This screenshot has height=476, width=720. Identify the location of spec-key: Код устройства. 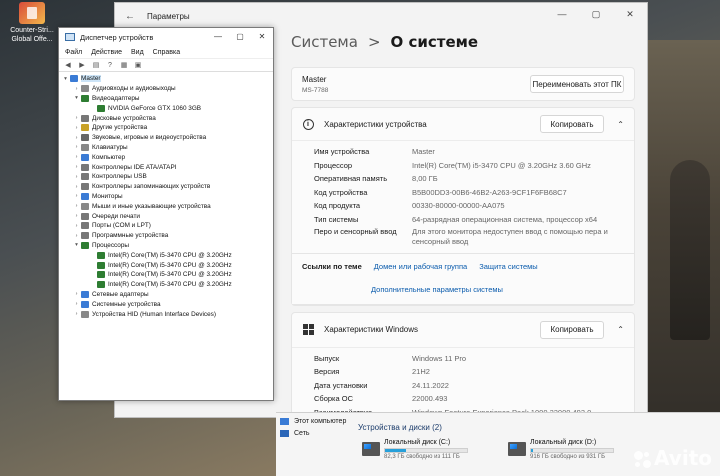
(341, 192).